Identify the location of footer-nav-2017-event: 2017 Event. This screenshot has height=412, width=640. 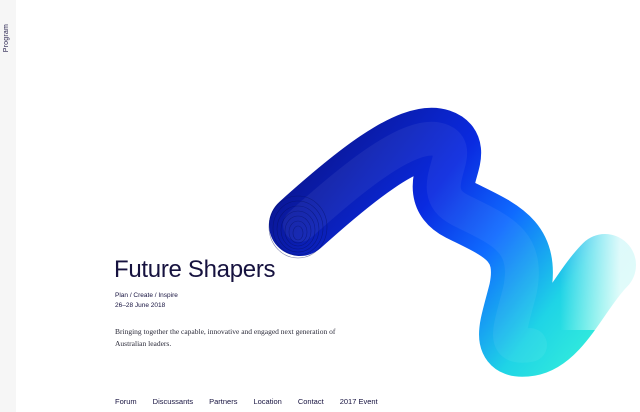
(359, 401).